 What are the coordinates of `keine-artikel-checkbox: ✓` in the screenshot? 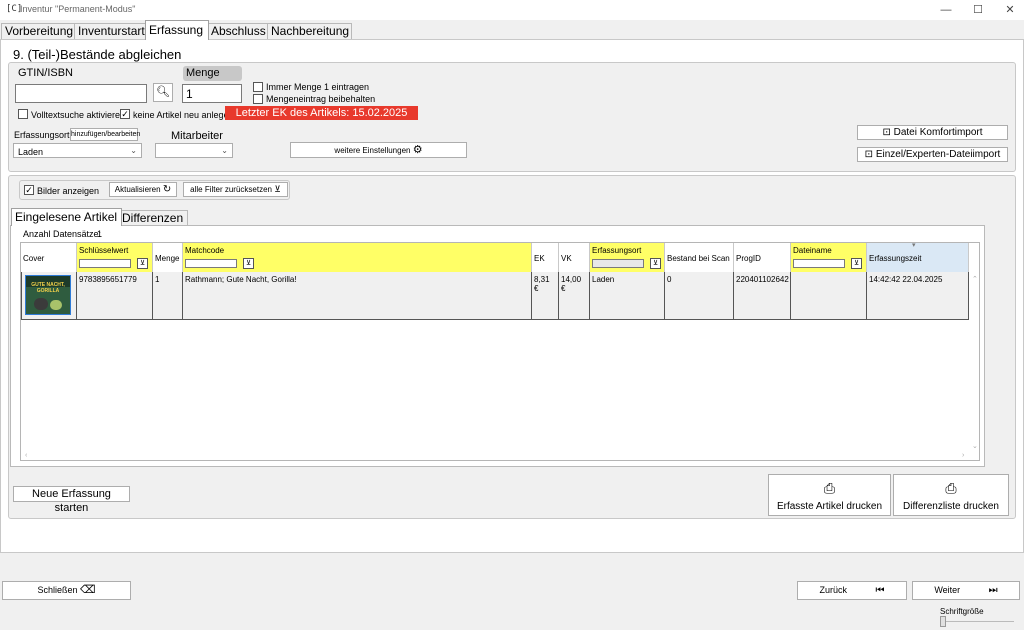 It's located at (125, 114).